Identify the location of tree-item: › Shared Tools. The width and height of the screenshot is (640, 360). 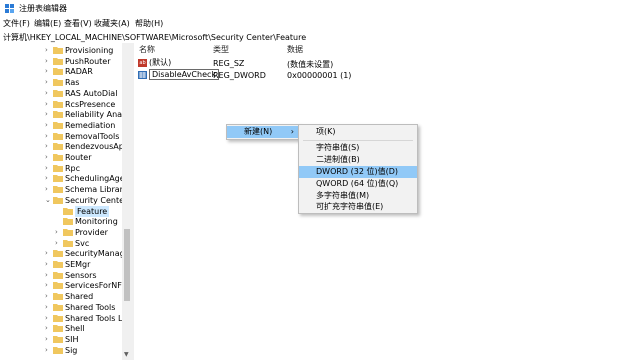
(61, 307).